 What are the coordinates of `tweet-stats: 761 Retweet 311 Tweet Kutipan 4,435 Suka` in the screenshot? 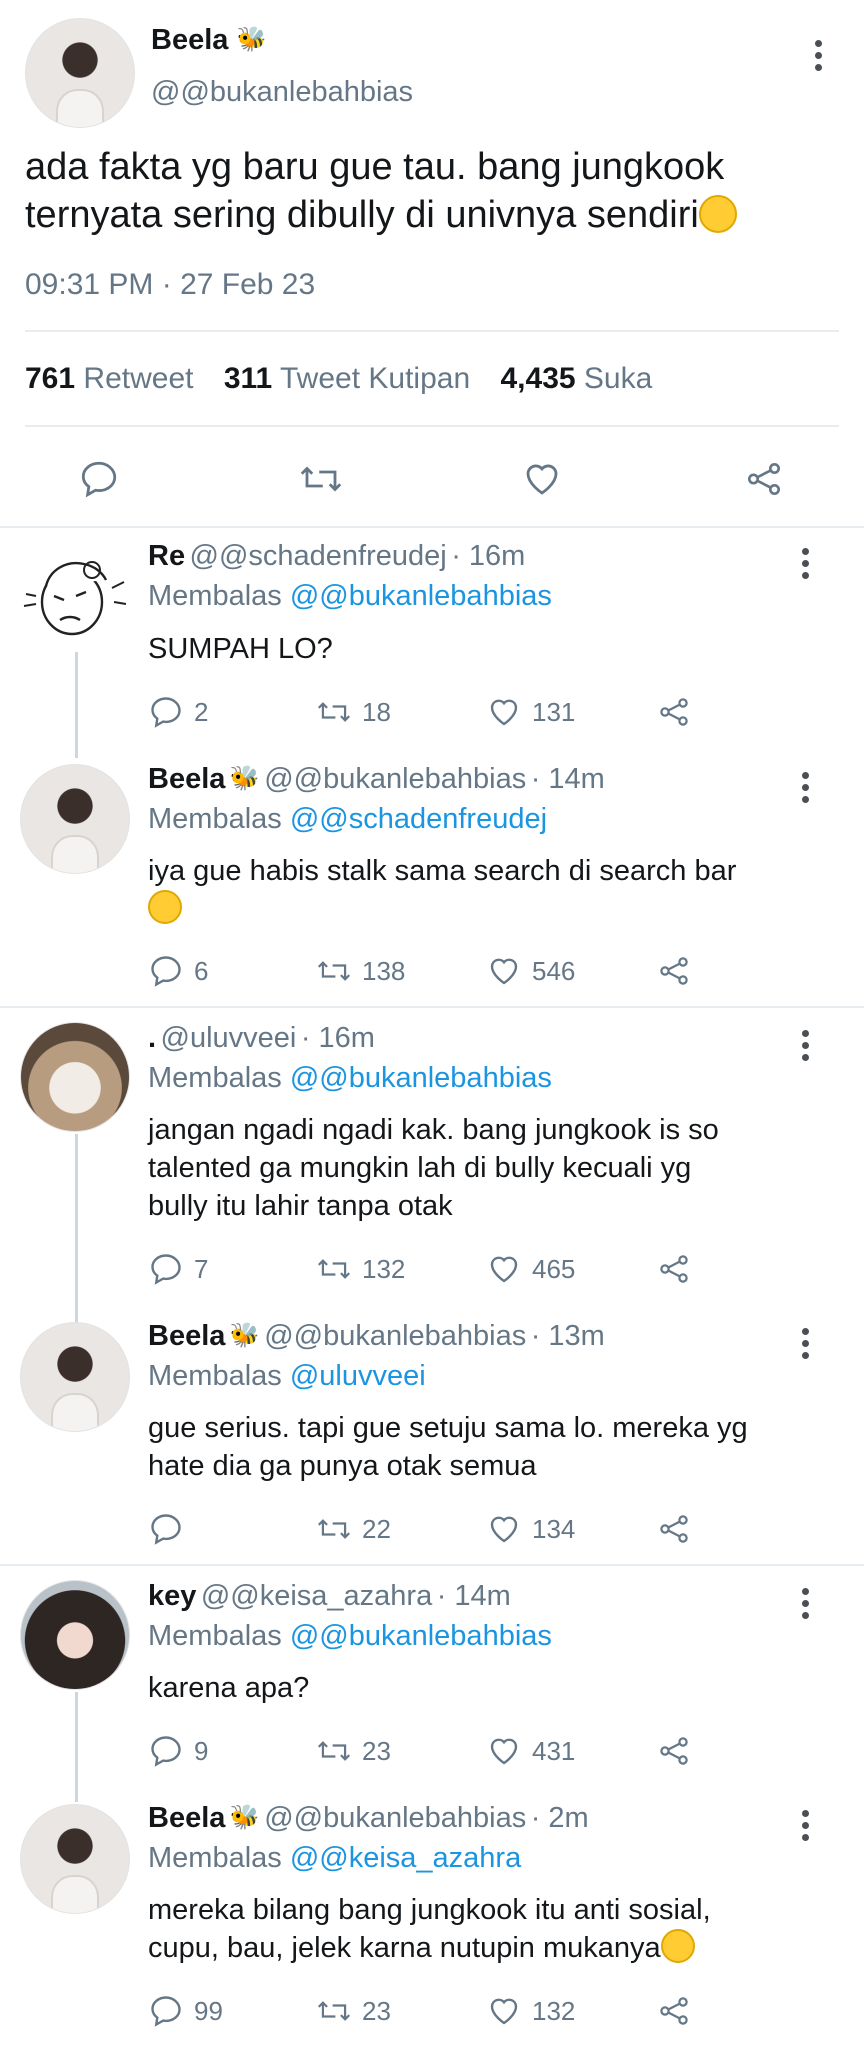 It's located at (338, 379).